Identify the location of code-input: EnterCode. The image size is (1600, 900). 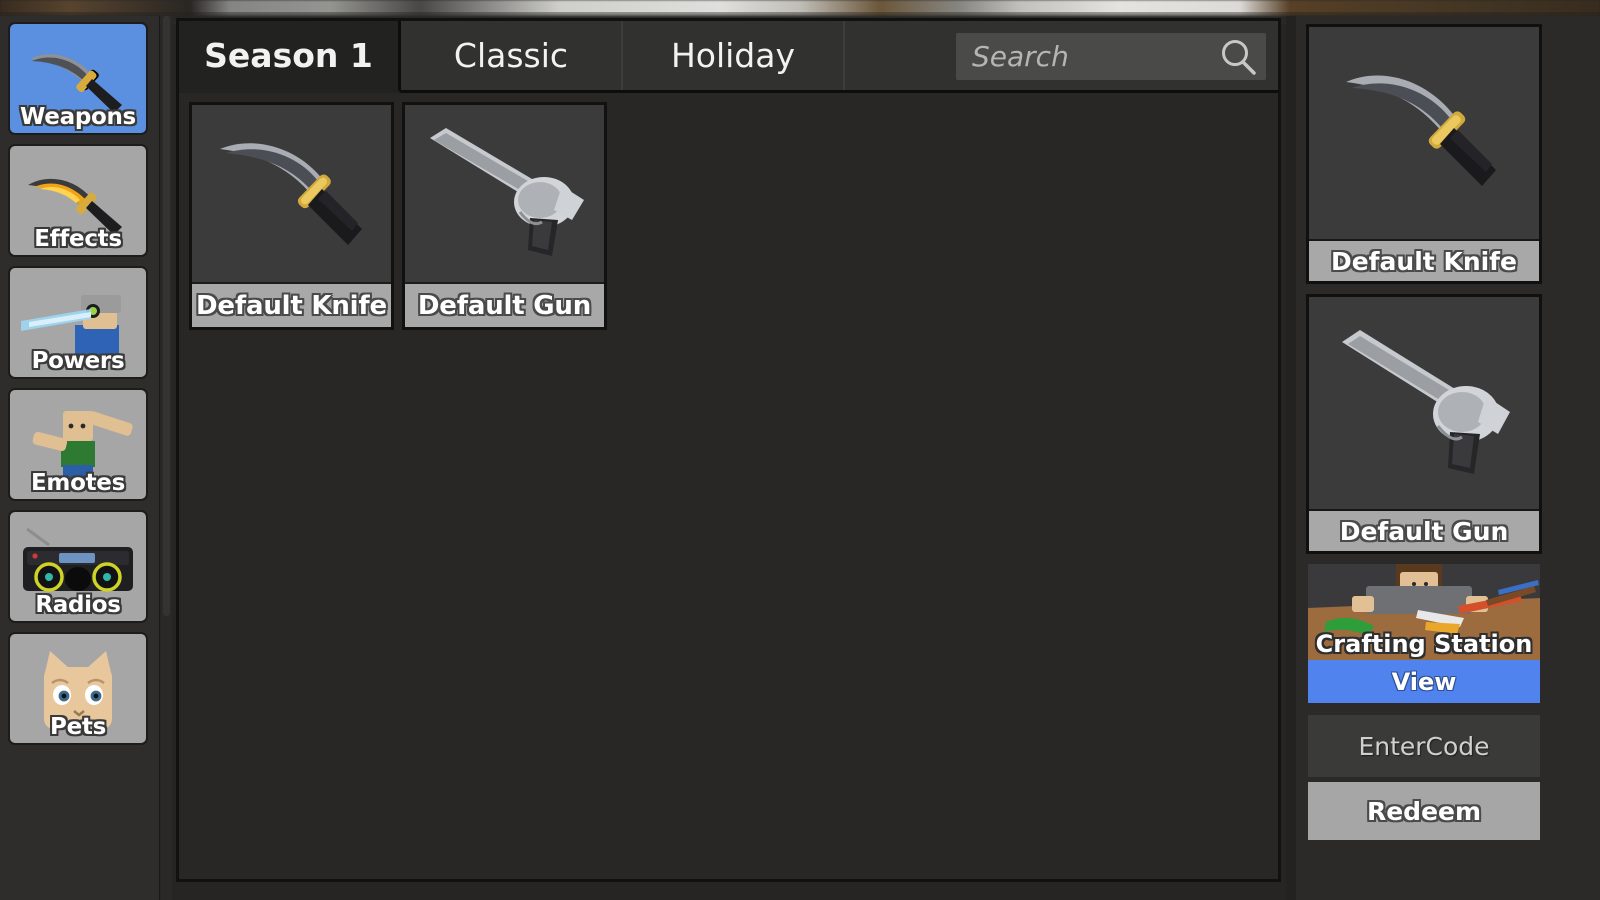
(1424, 746).